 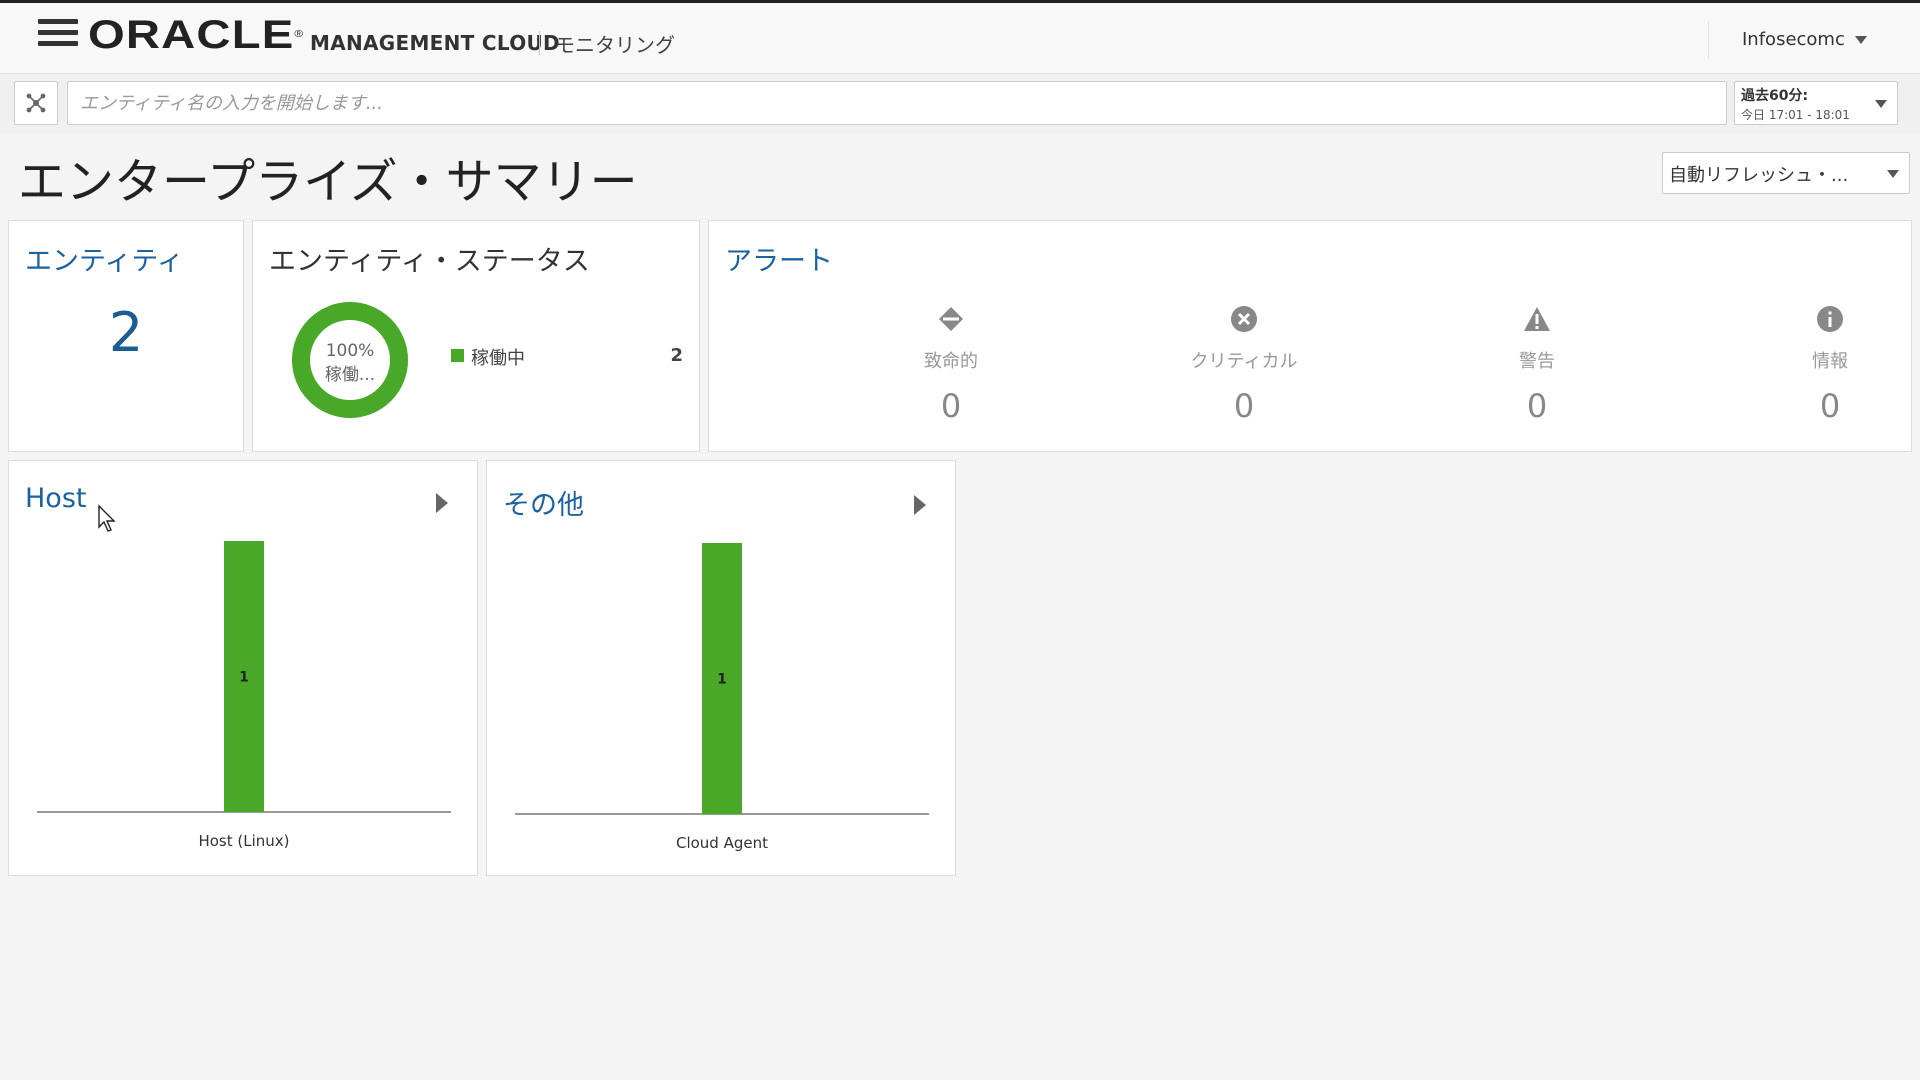 What do you see at coordinates (126, 332) in the screenshot?
I see `entity-count: 2` at bounding box center [126, 332].